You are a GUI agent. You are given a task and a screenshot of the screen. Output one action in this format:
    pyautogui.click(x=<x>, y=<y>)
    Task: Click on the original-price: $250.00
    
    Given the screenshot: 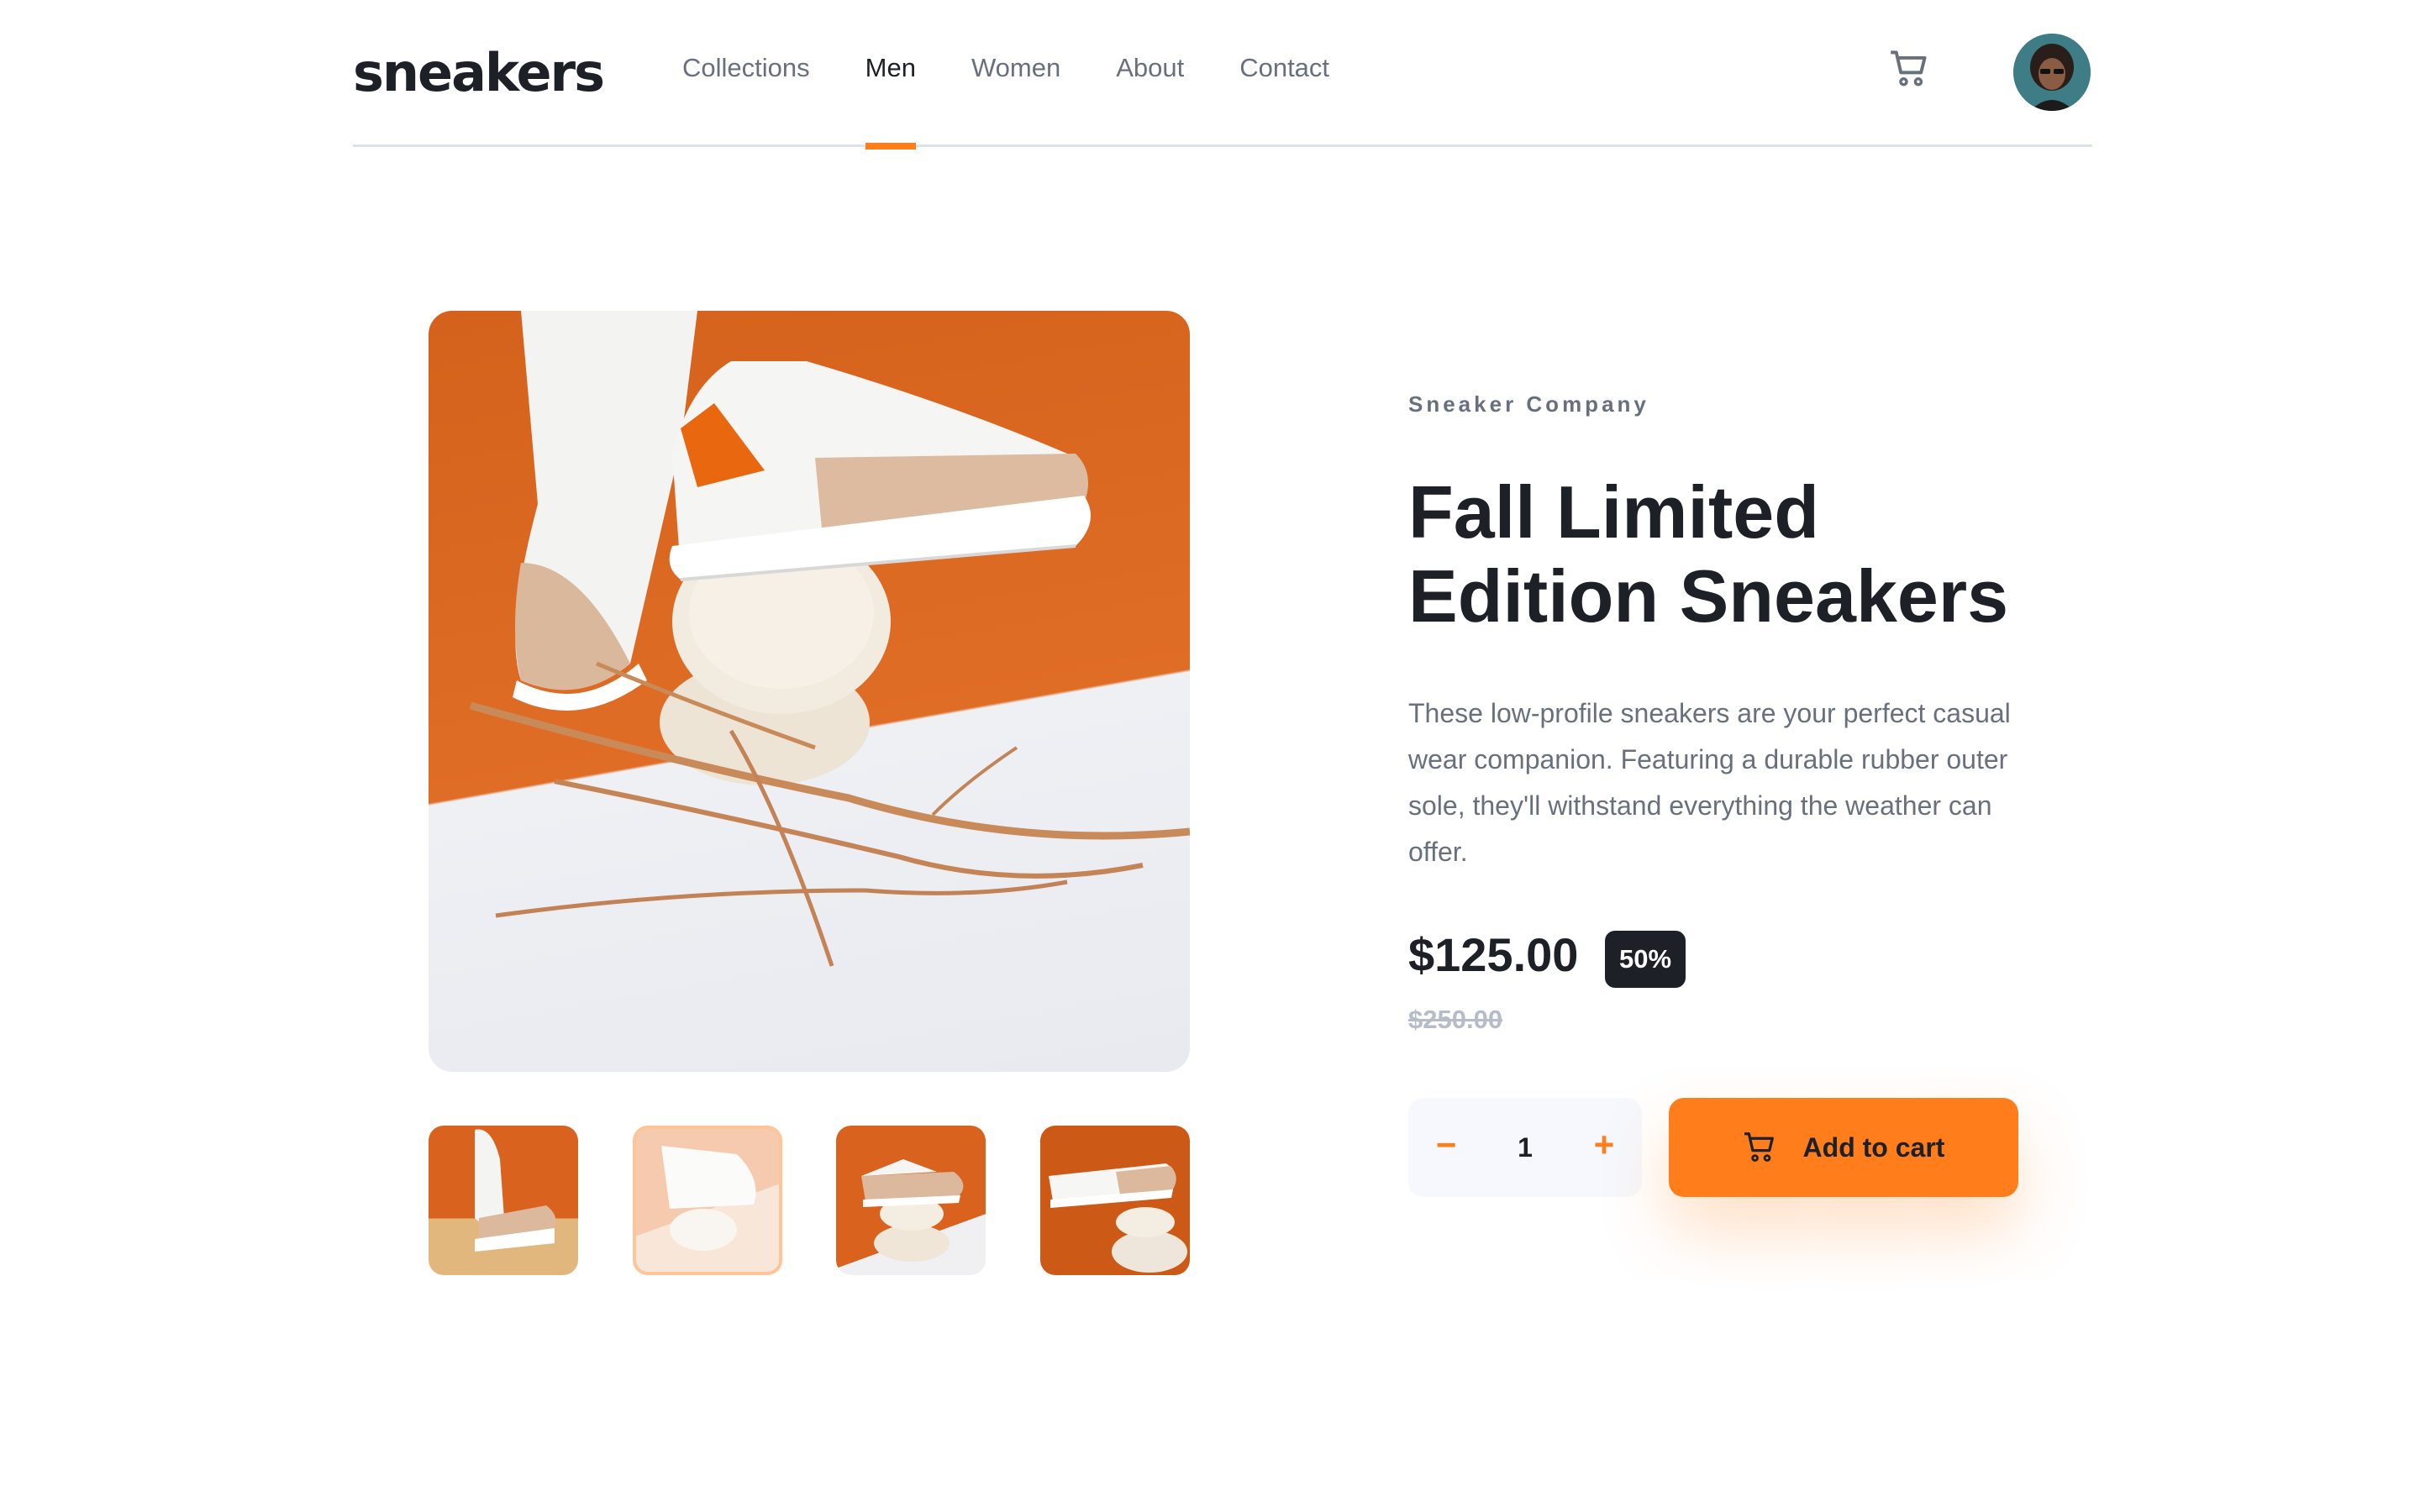 What is the action you would take?
    pyautogui.click(x=1455, y=1019)
    